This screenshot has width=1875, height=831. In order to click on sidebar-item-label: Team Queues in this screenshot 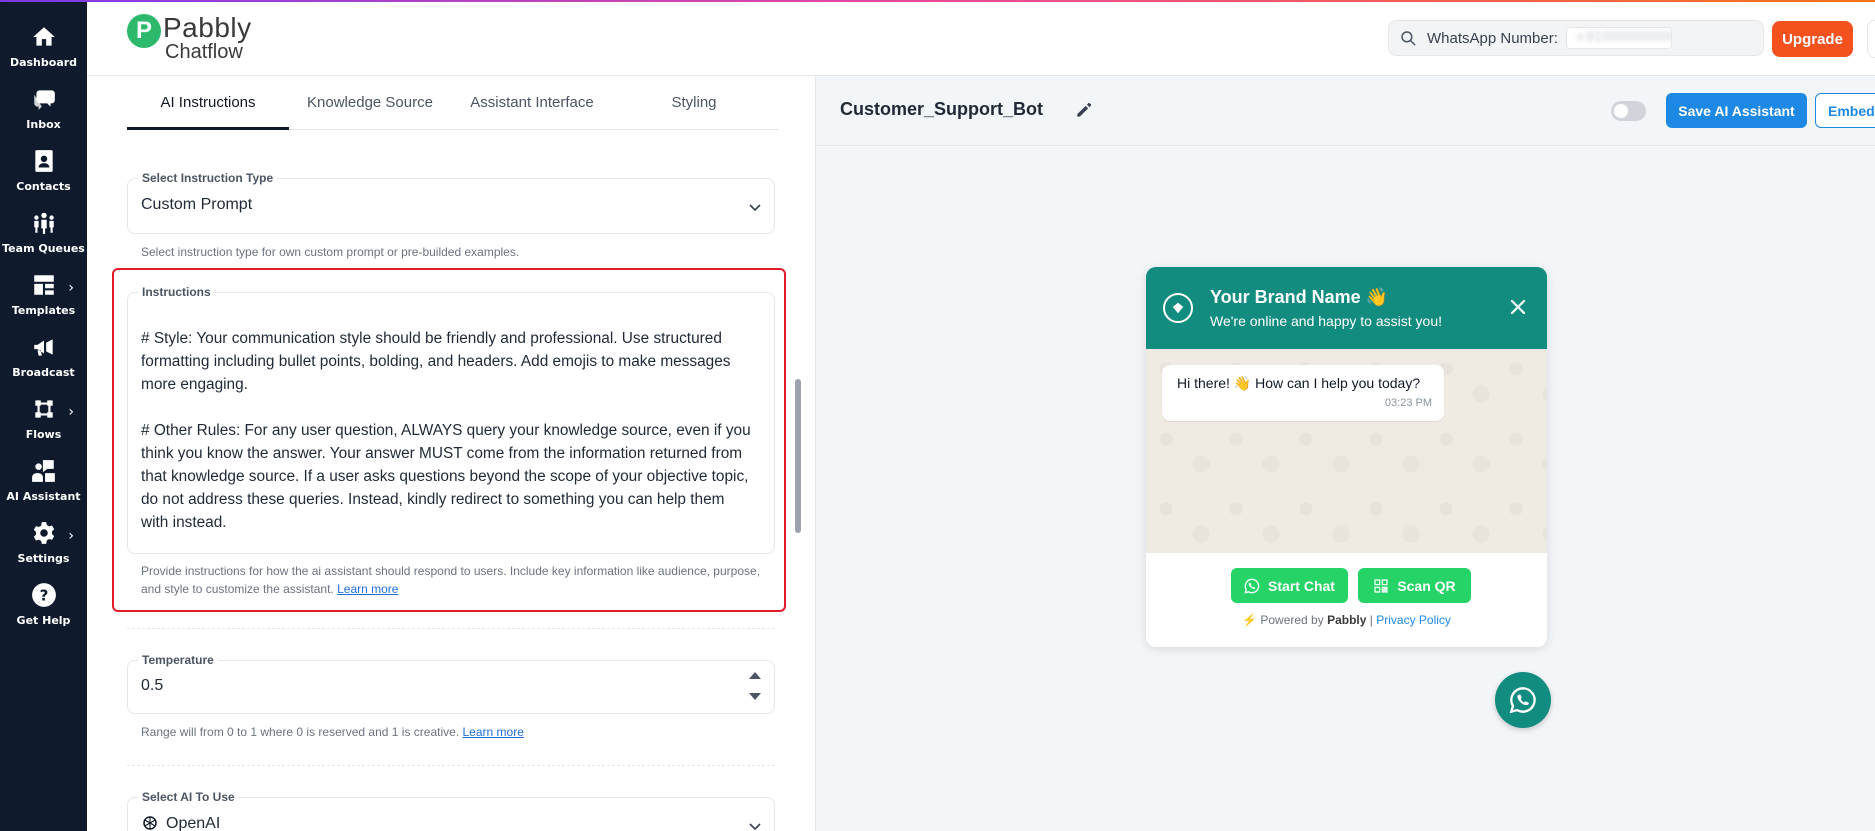, I will do `click(43, 248)`.